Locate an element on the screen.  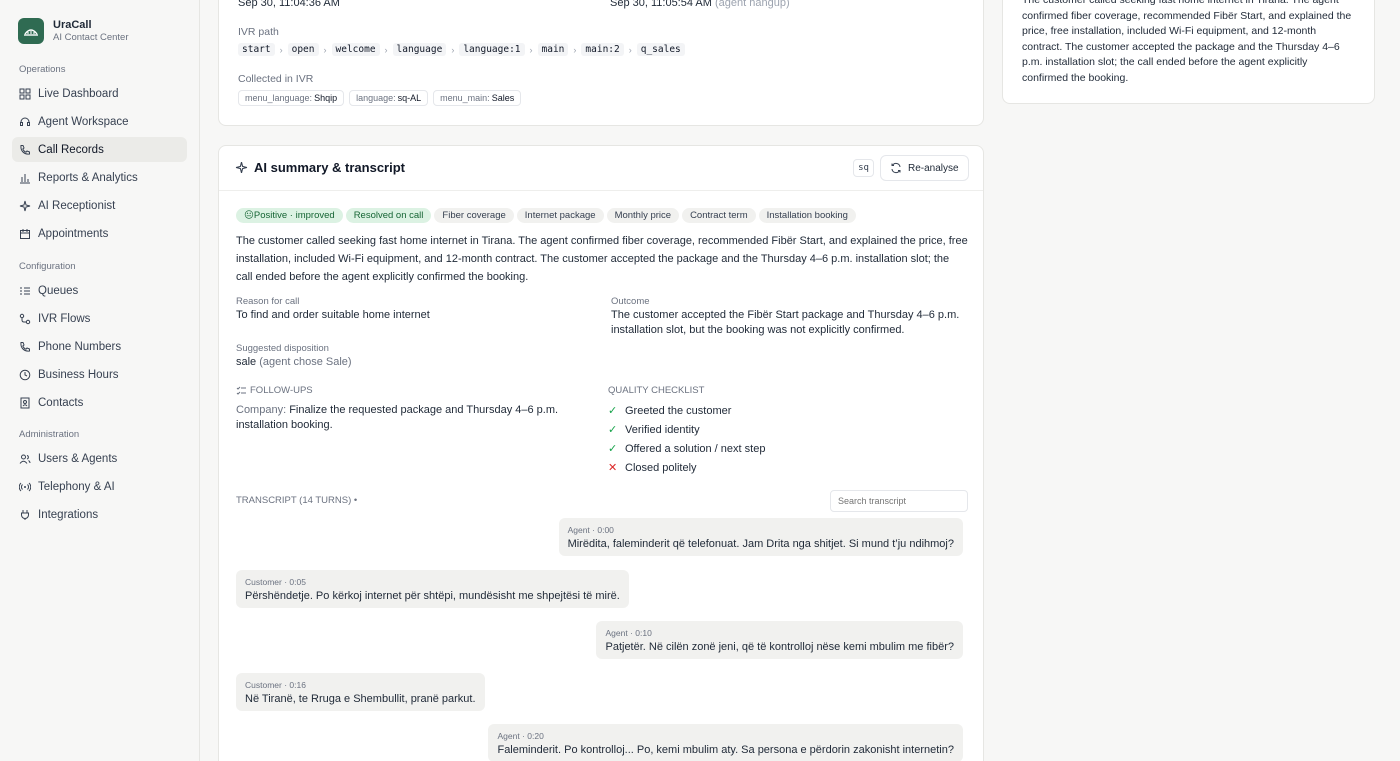
ivr-path-label: IVR path is located at coordinates (258, 32).